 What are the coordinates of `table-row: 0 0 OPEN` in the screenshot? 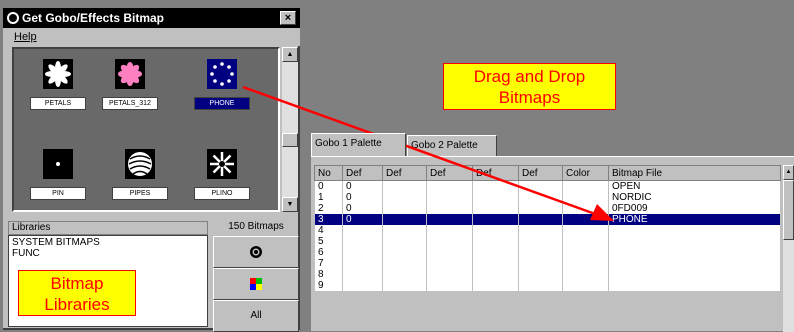 It's located at (547, 186).